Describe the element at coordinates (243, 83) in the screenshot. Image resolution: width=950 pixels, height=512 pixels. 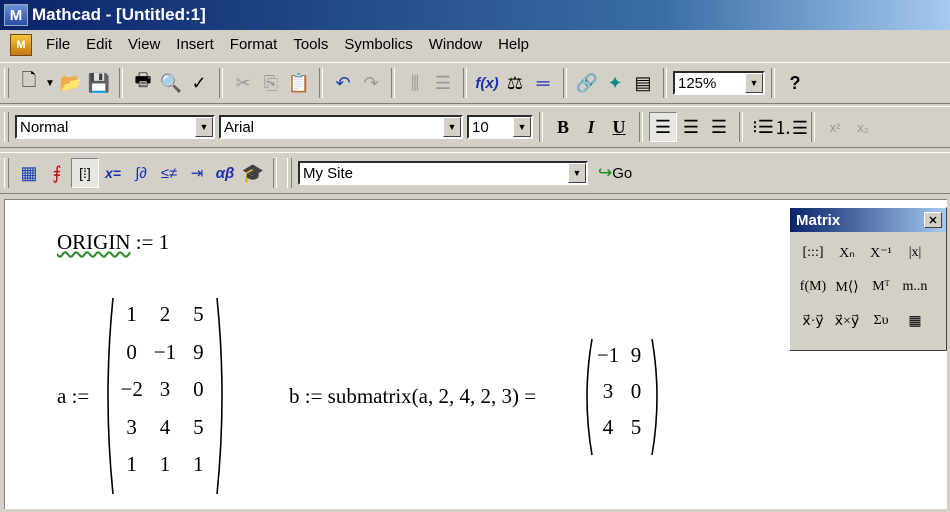
I see `cut-icon: ✂` at that location.